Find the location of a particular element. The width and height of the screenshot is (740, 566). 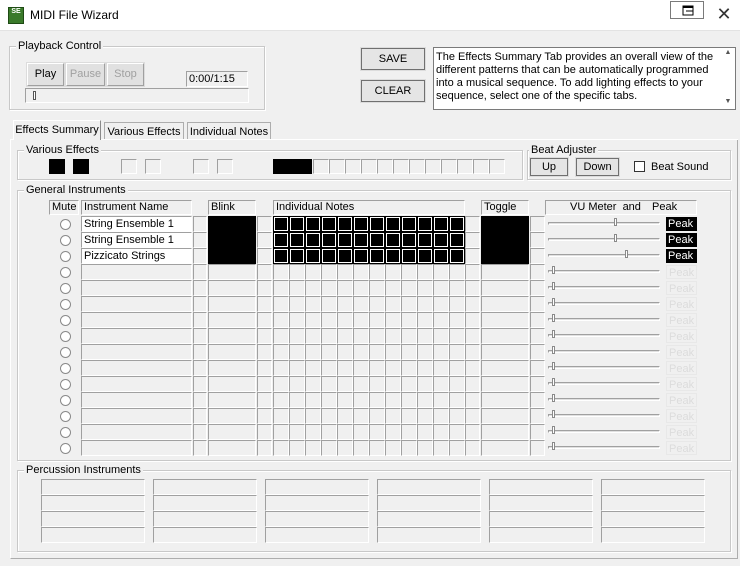

play-button: Play is located at coordinates (45, 74).